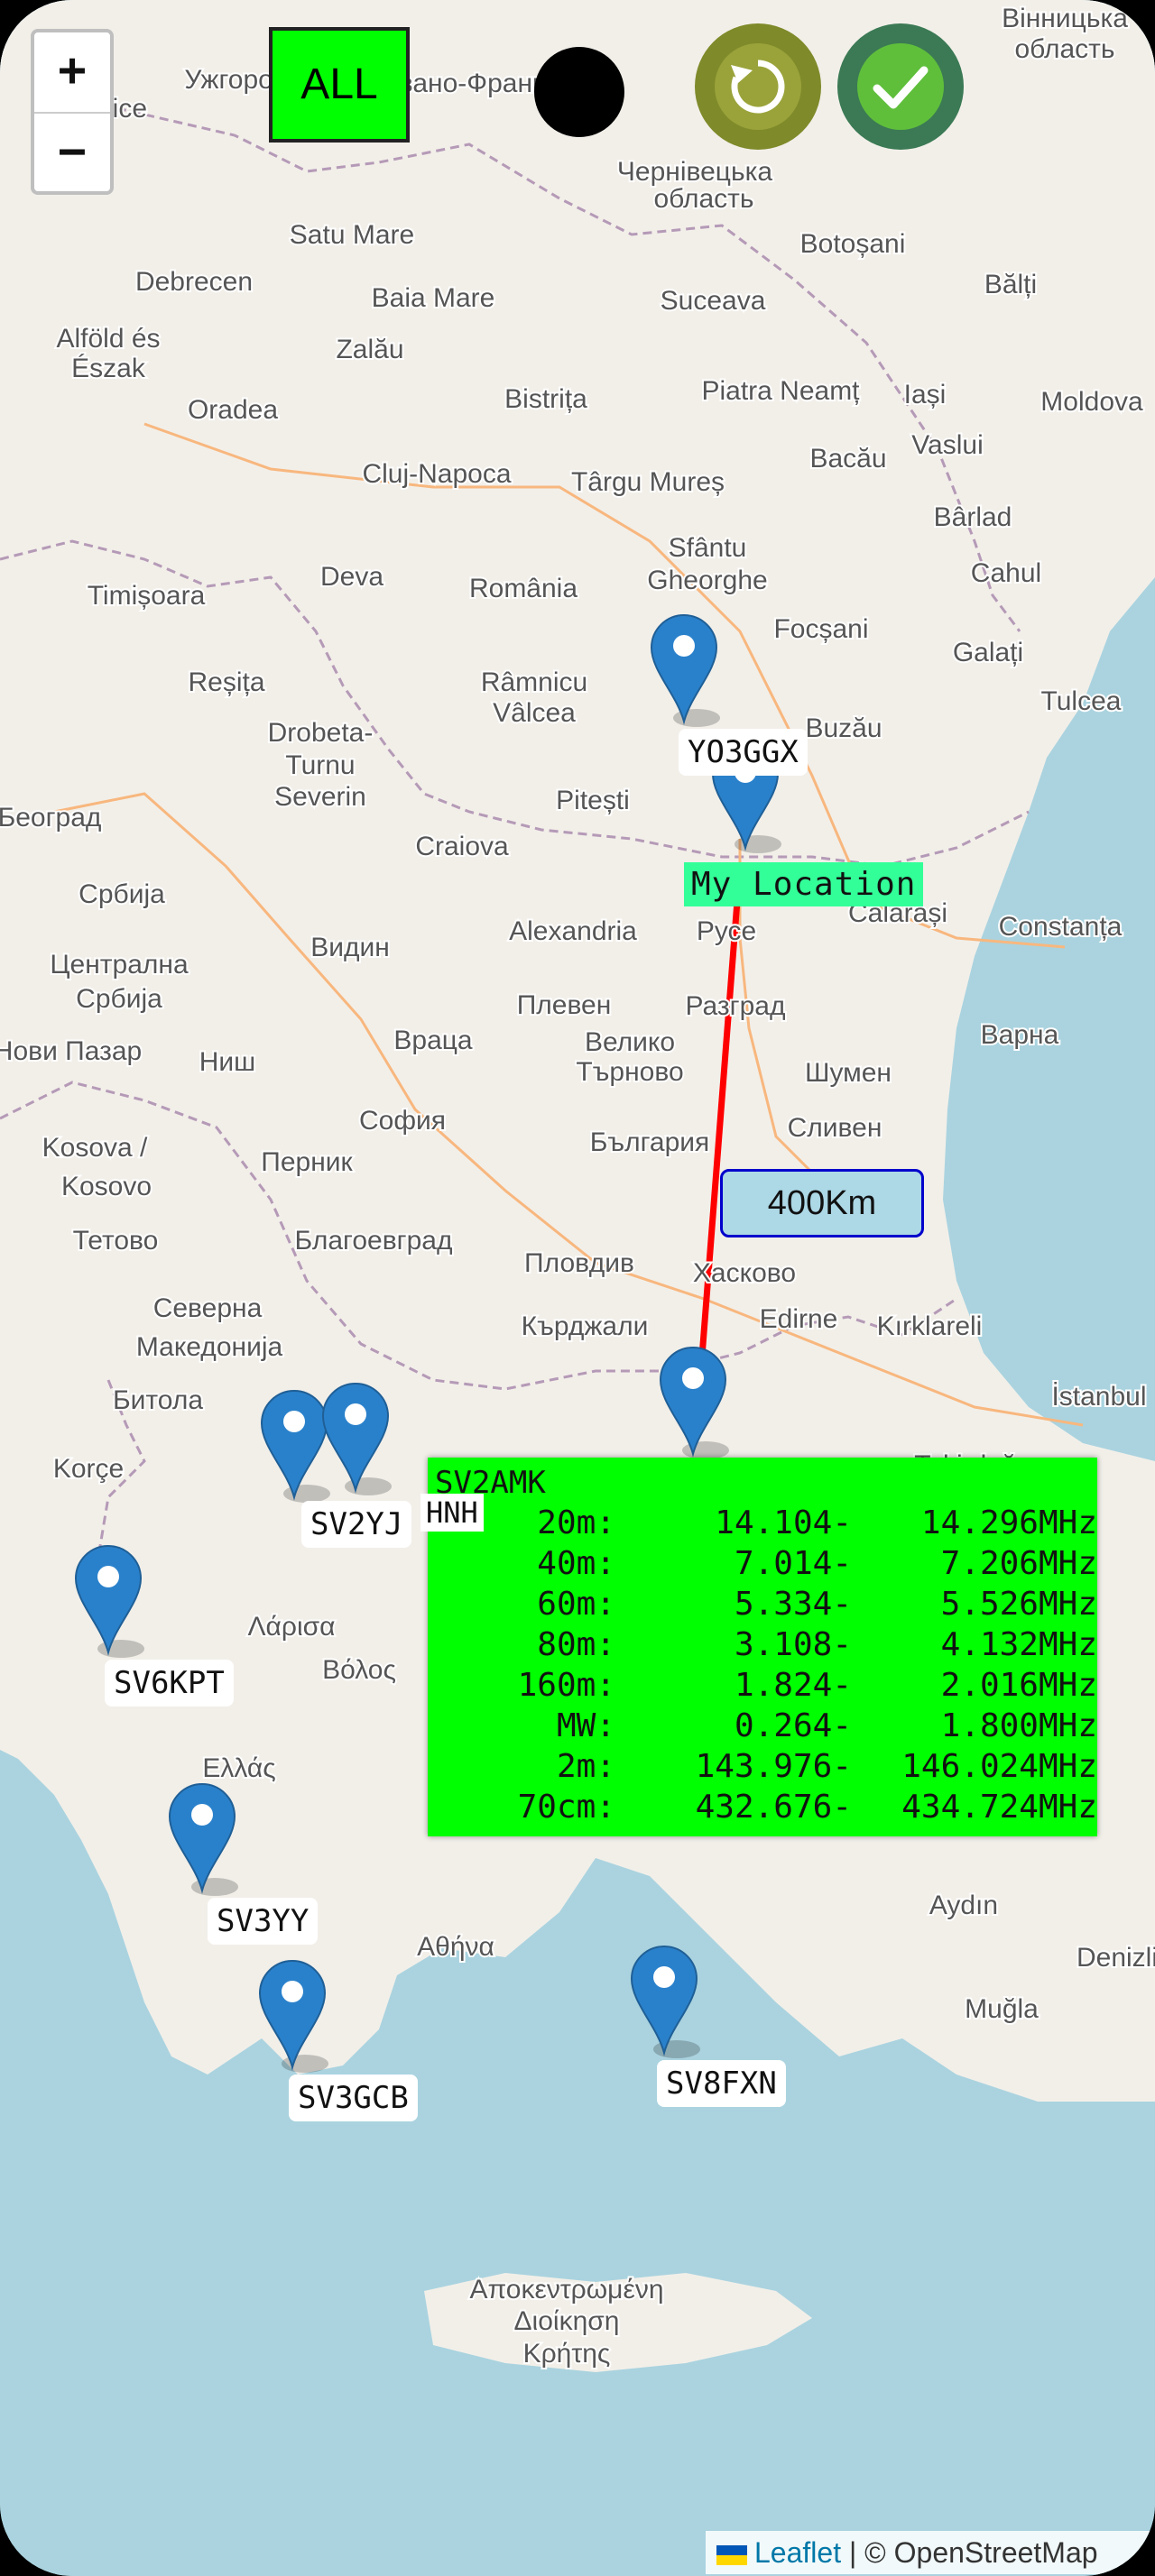 The image size is (1155, 2576). What do you see at coordinates (356, 1524) in the screenshot?
I see `marker-label-sv2yj: SV2YJ` at bounding box center [356, 1524].